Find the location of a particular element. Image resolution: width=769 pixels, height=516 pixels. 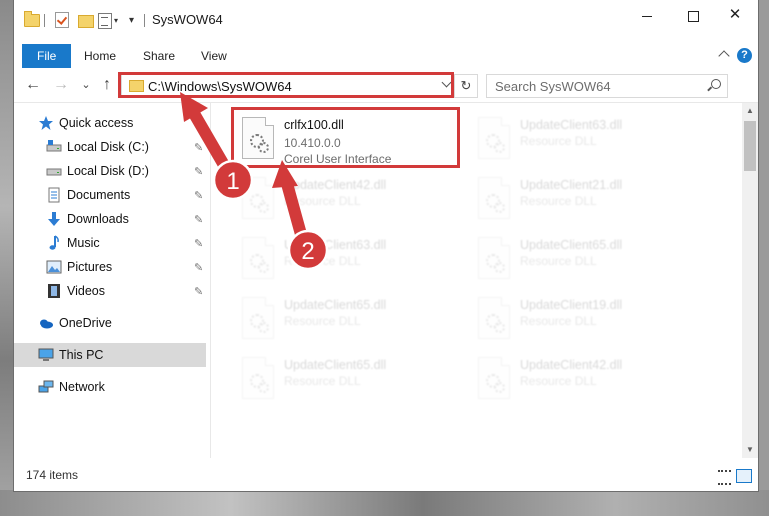

sidebar-item-local-disk-d: Local Disk (D:) ✎ is located at coordinates (110, 171).